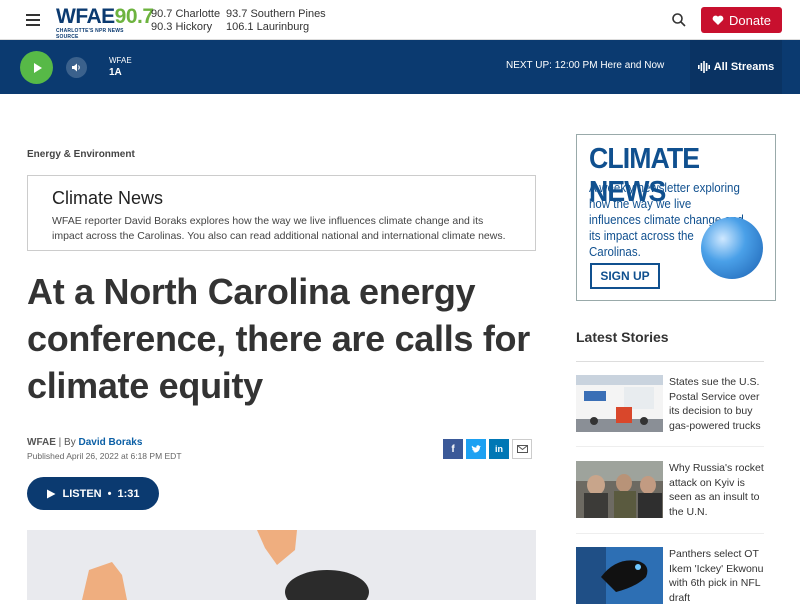 The image size is (800, 605). What do you see at coordinates (732, 248) in the screenshot?
I see `globe-icon` at bounding box center [732, 248].